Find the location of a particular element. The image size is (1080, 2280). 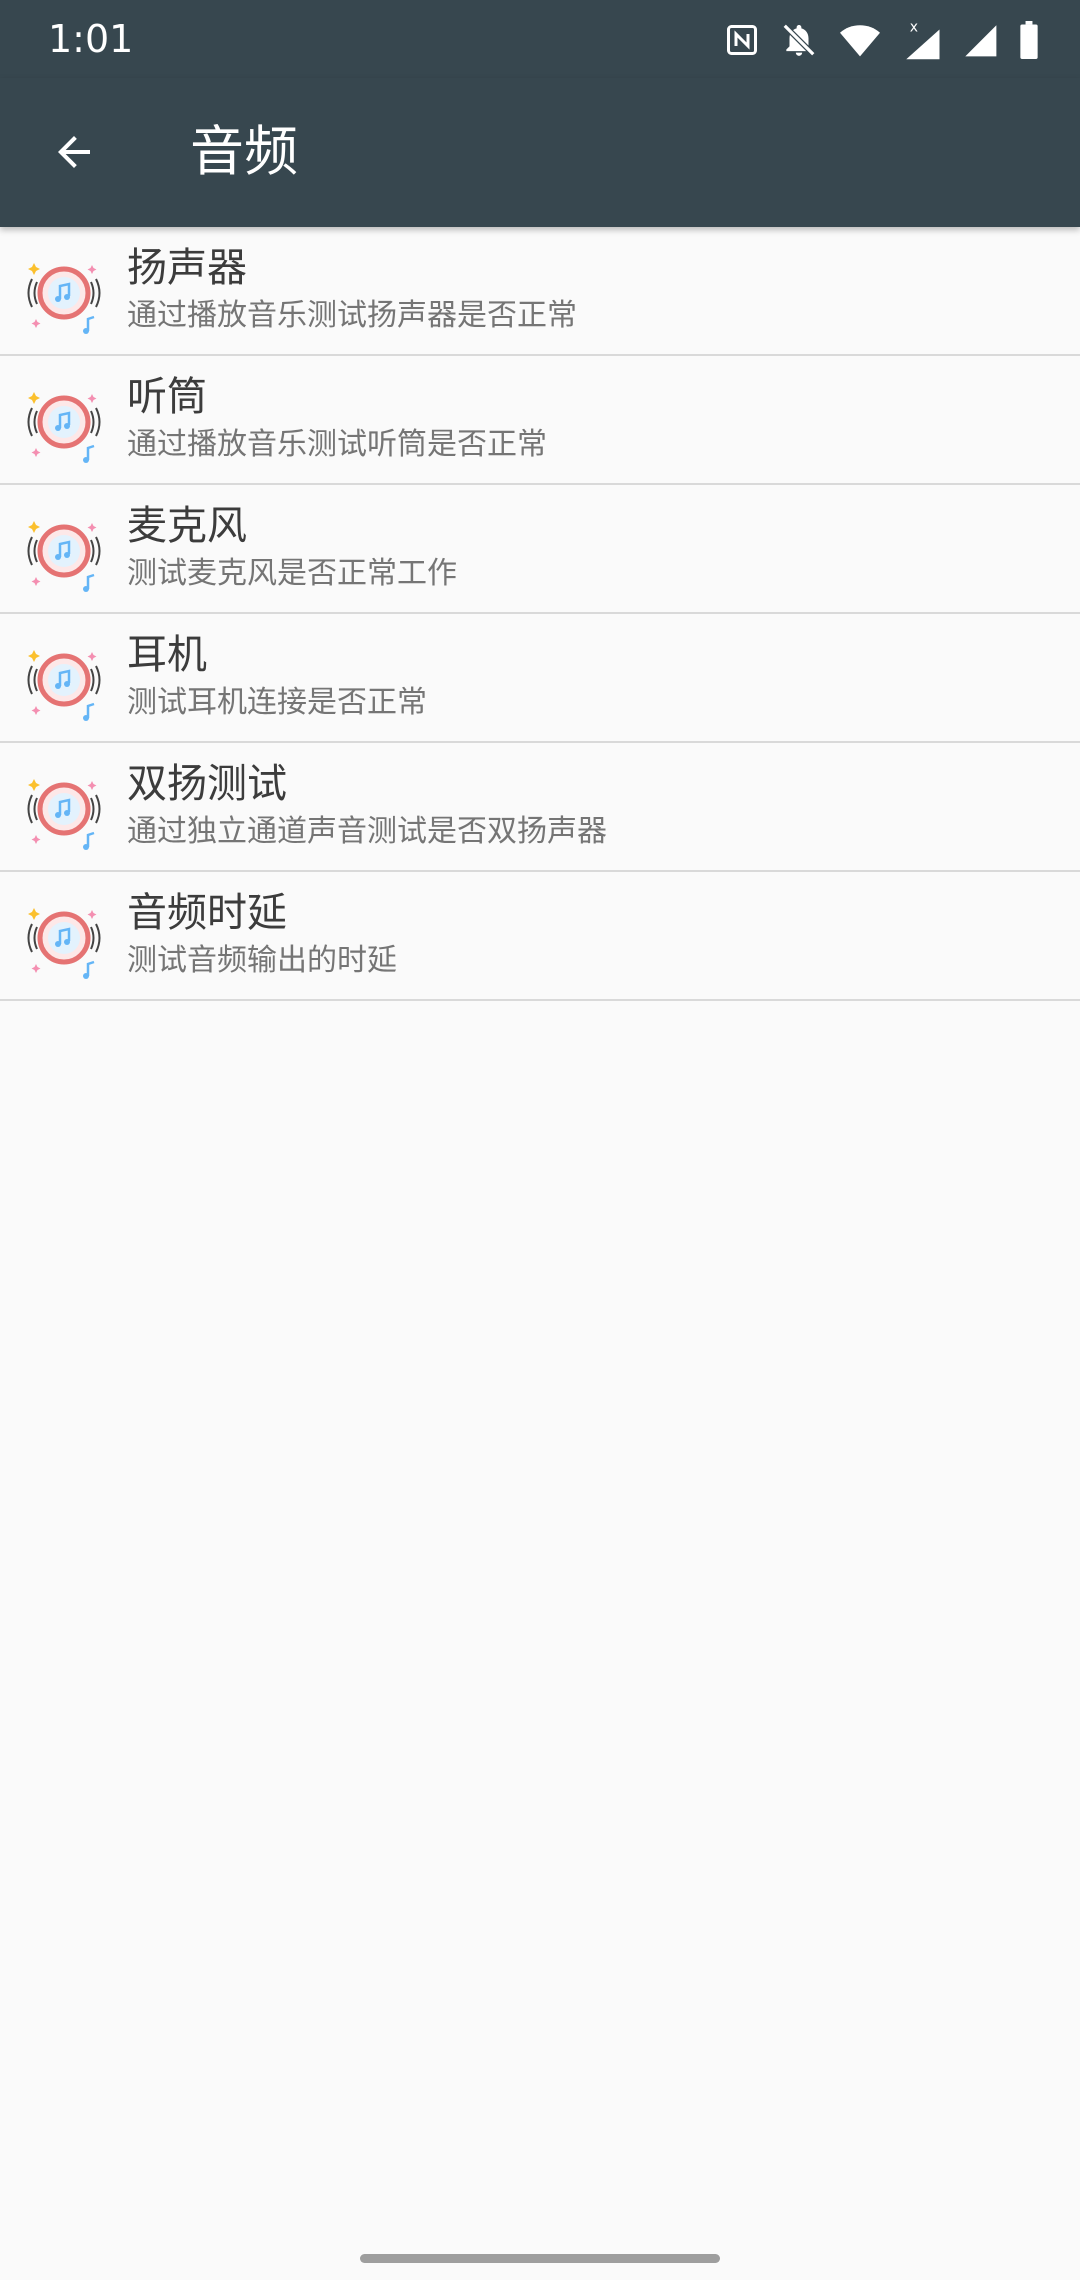

list-item-speaker: 扬声器 通过播放音乐测试扬声器是否正常 is located at coordinates (540, 291).